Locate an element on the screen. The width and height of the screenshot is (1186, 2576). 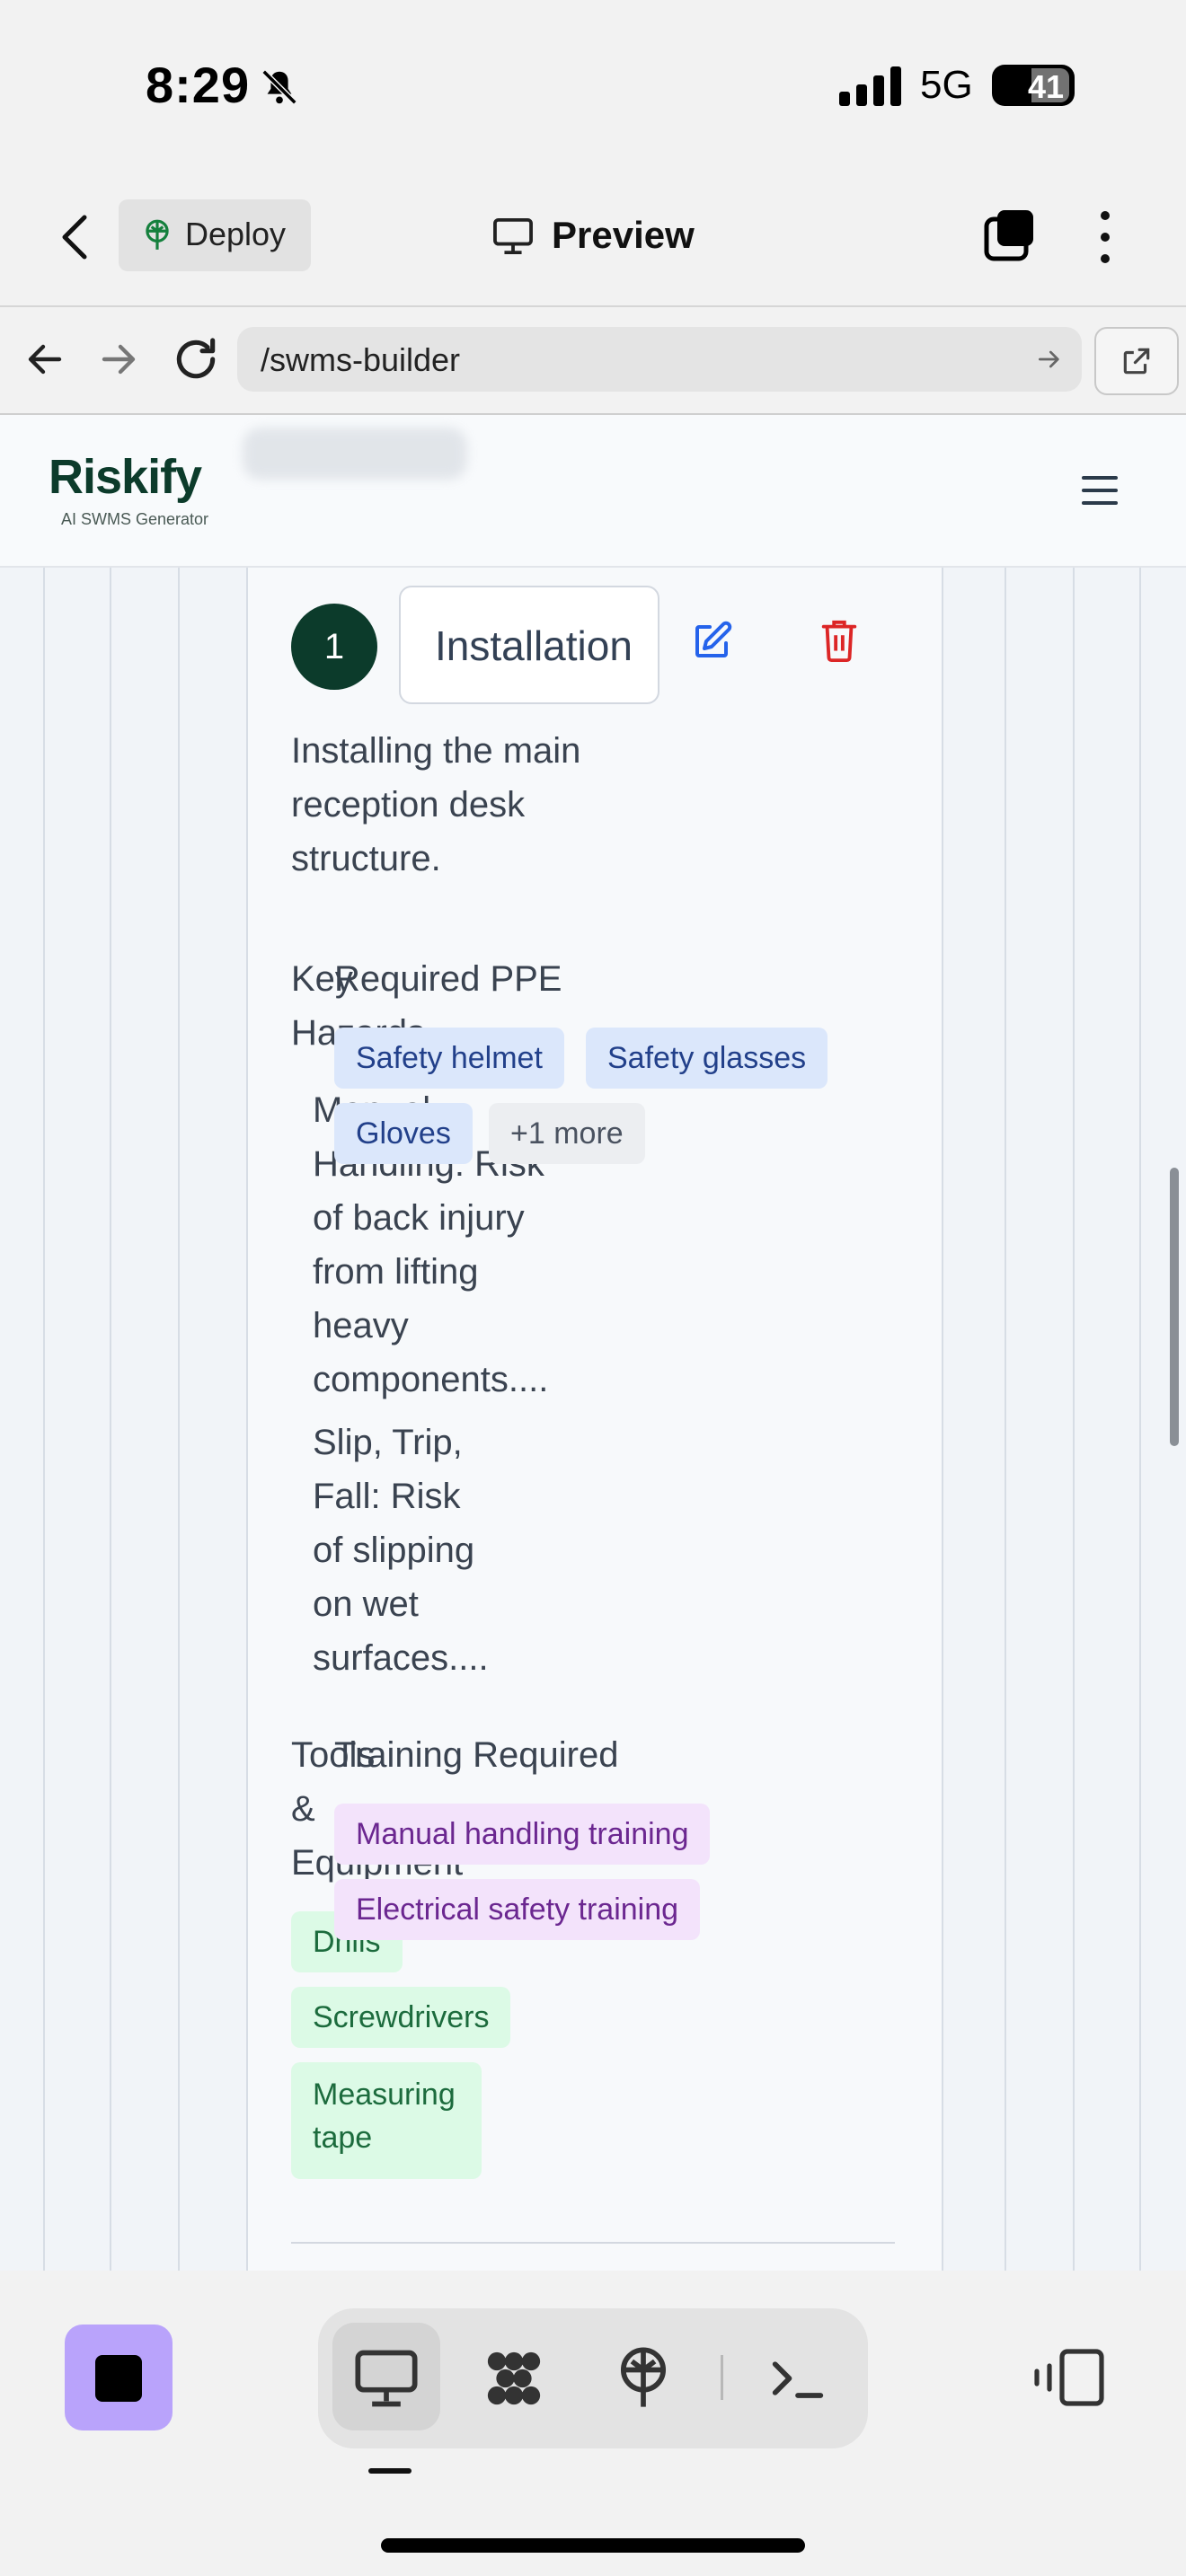
go-arrow-icon is located at coordinates (1049, 359).